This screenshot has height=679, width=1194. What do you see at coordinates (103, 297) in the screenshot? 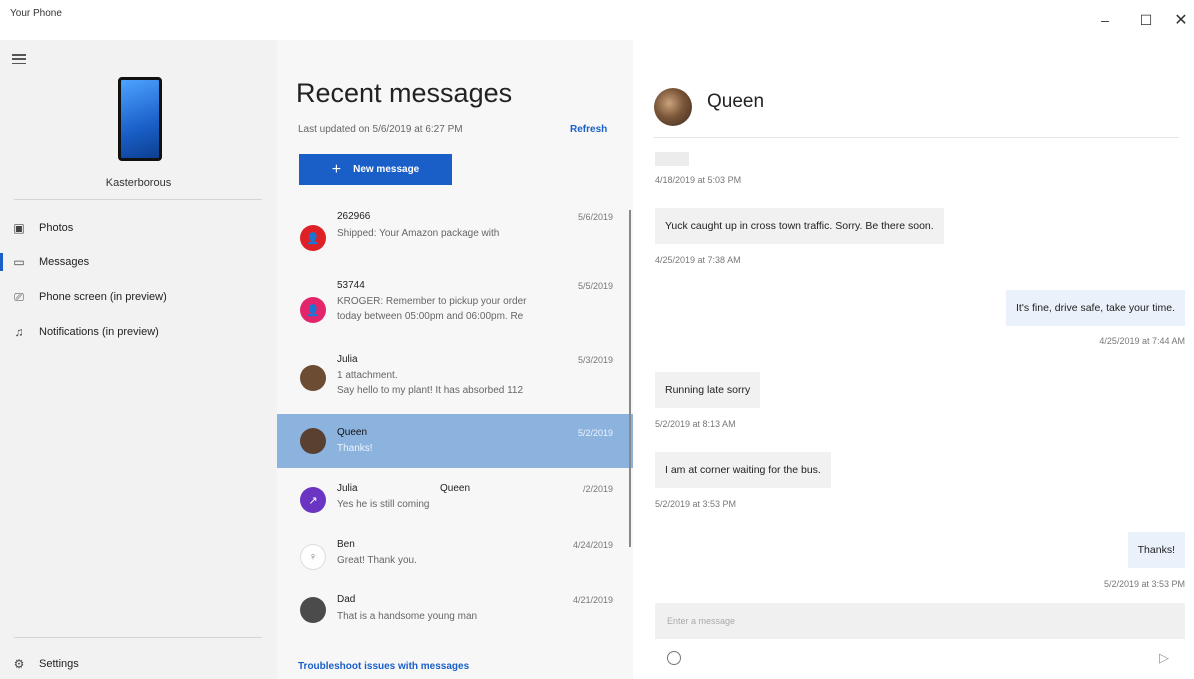
I see `sidebar-item-label: Phone screen (in preview)` at bounding box center [103, 297].